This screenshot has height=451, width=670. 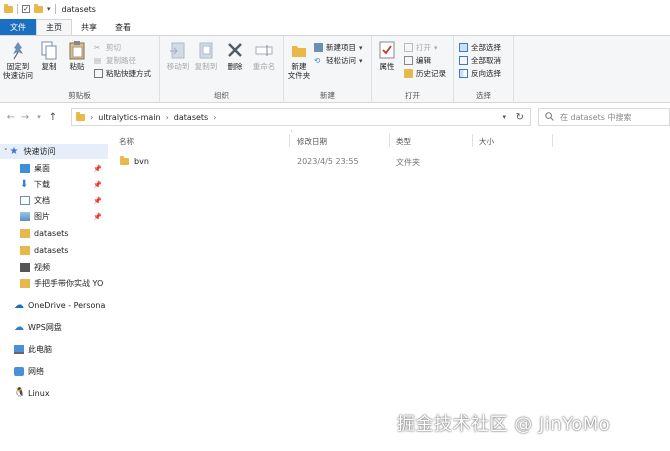 I want to click on tab-home: 主页, so click(x=54, y=27).